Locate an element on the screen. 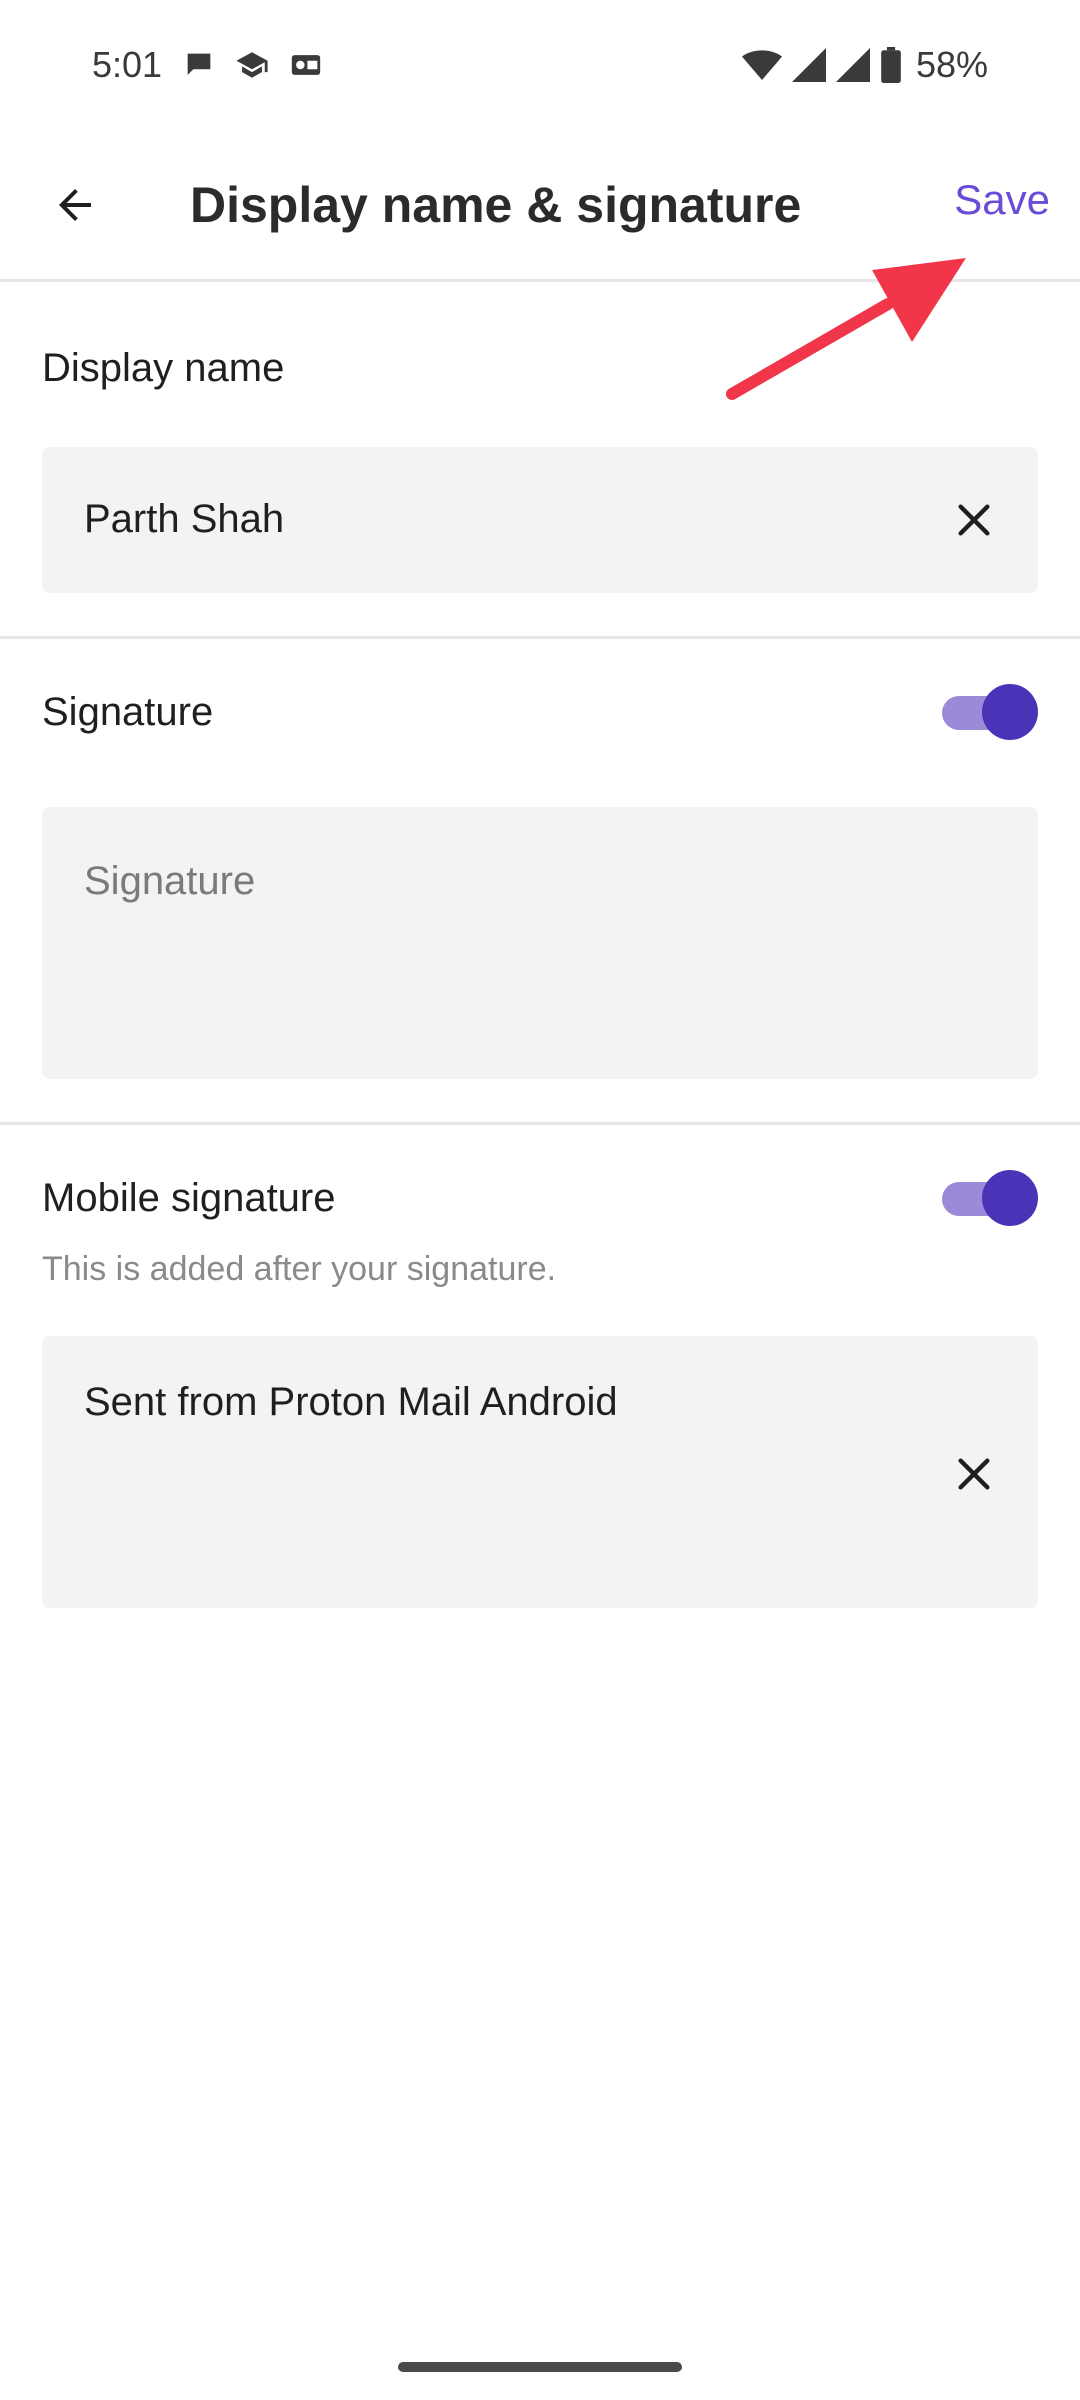  system-icons: 58% is located at coordinates (864, 65).